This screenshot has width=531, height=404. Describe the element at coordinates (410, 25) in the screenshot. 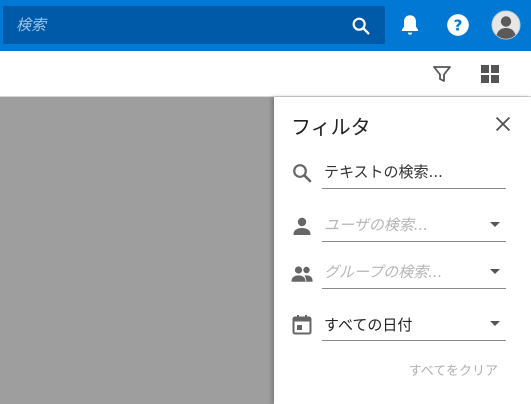

I see `bell-icon` at that location.